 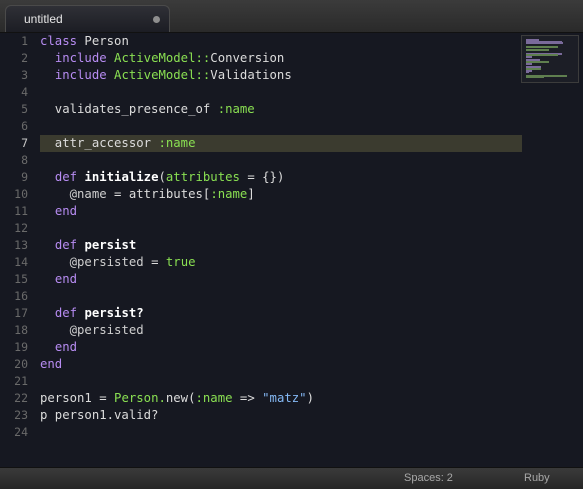 I want to click on code-token: def, so click(x=66, y=177).